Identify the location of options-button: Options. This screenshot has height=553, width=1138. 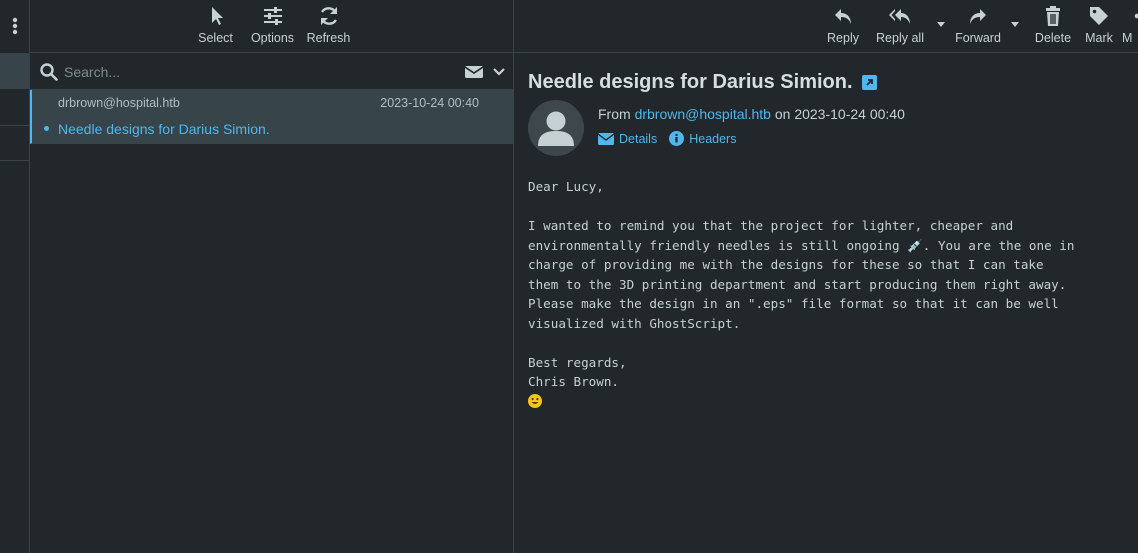
(273, 26).